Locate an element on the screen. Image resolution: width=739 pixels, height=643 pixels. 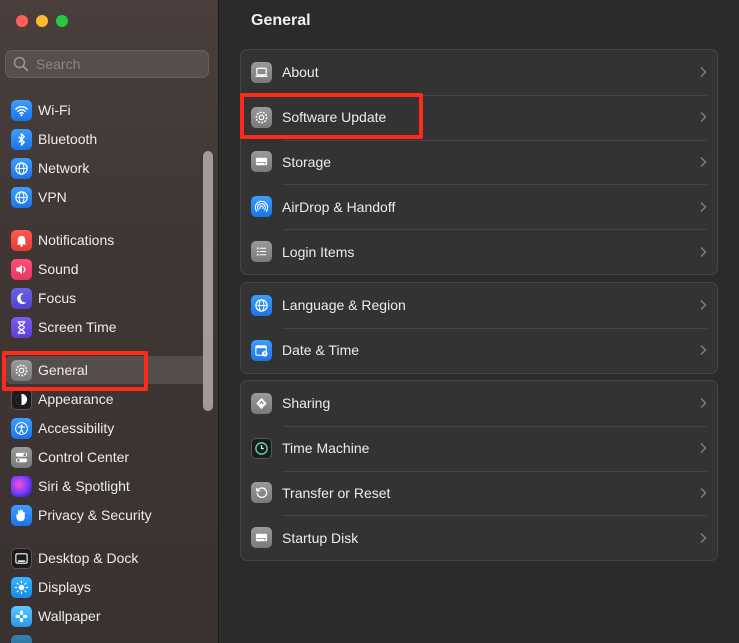
list-icon is located at coordinates (261, 252).